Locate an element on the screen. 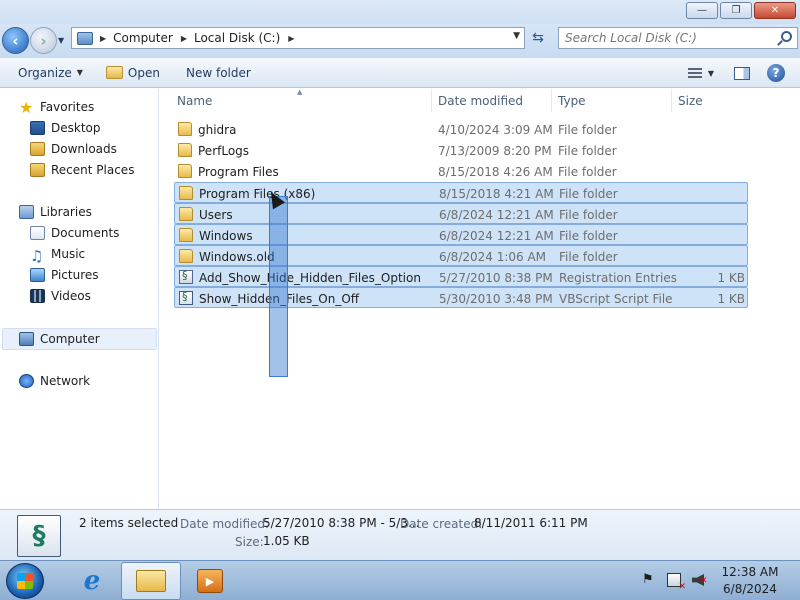  breadcrumb-computer: Computer is located at coordinates (143, 38).